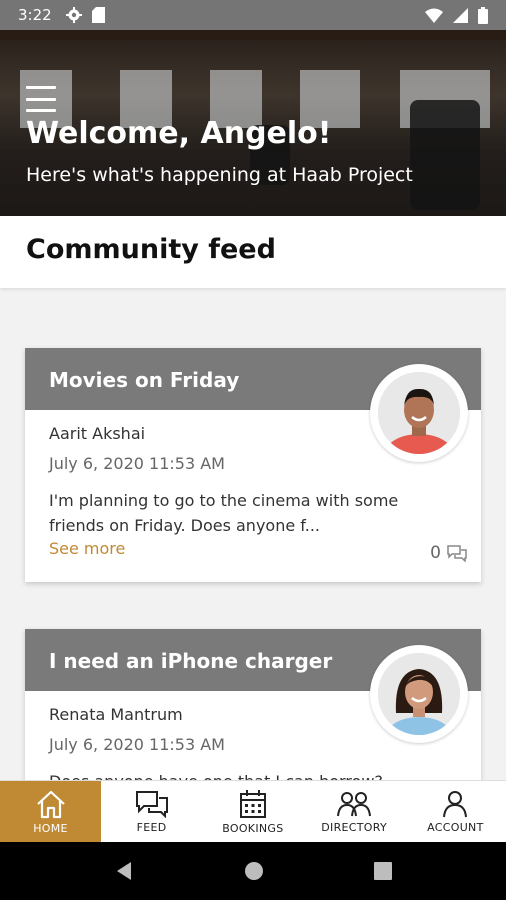 The width and height of the screenshot is (506, 900). Describe the element at coordinates (116, 714) in the screenshot. I see `post-author: Renata Mantrum` at that location.